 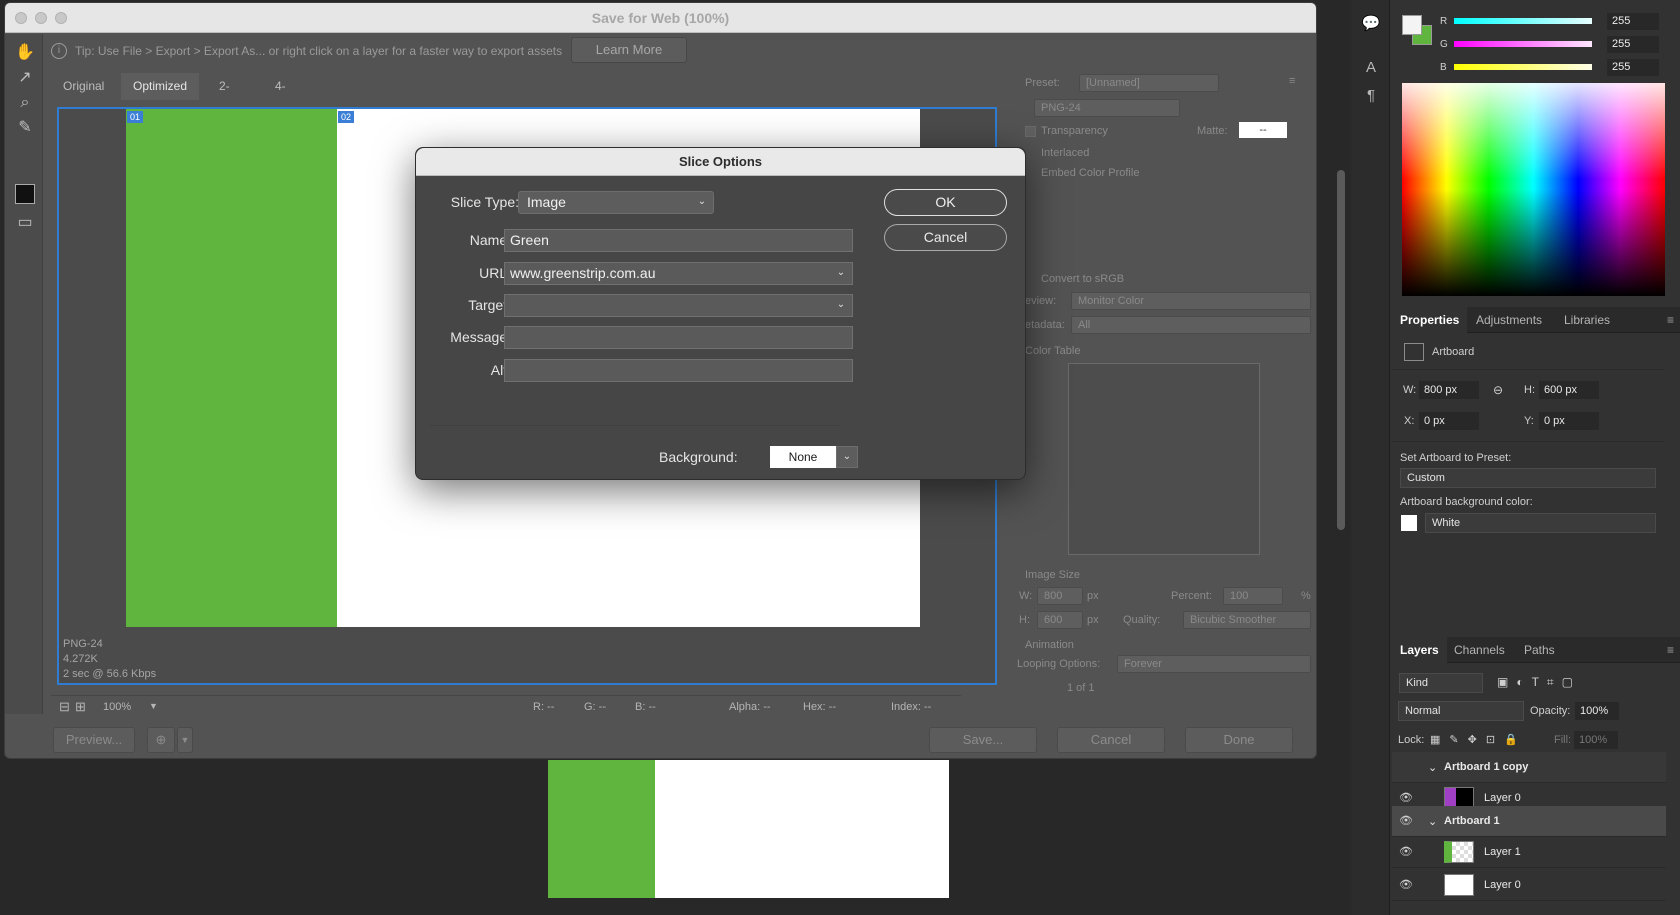 I want to click on width-unit: px, so click(x=1093, y=596).